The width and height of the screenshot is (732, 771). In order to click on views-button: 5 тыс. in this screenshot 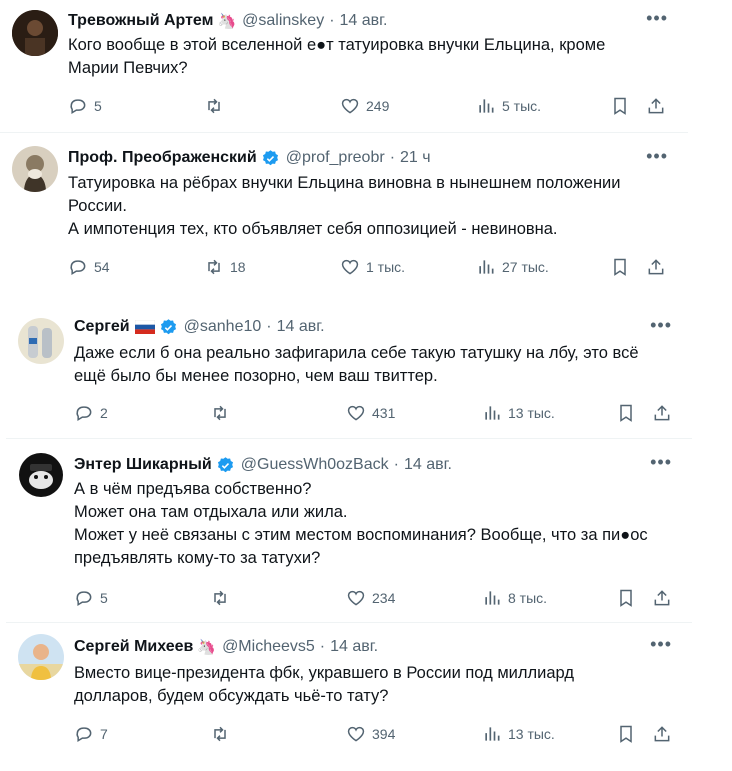, I will do `click(508, 106)`.